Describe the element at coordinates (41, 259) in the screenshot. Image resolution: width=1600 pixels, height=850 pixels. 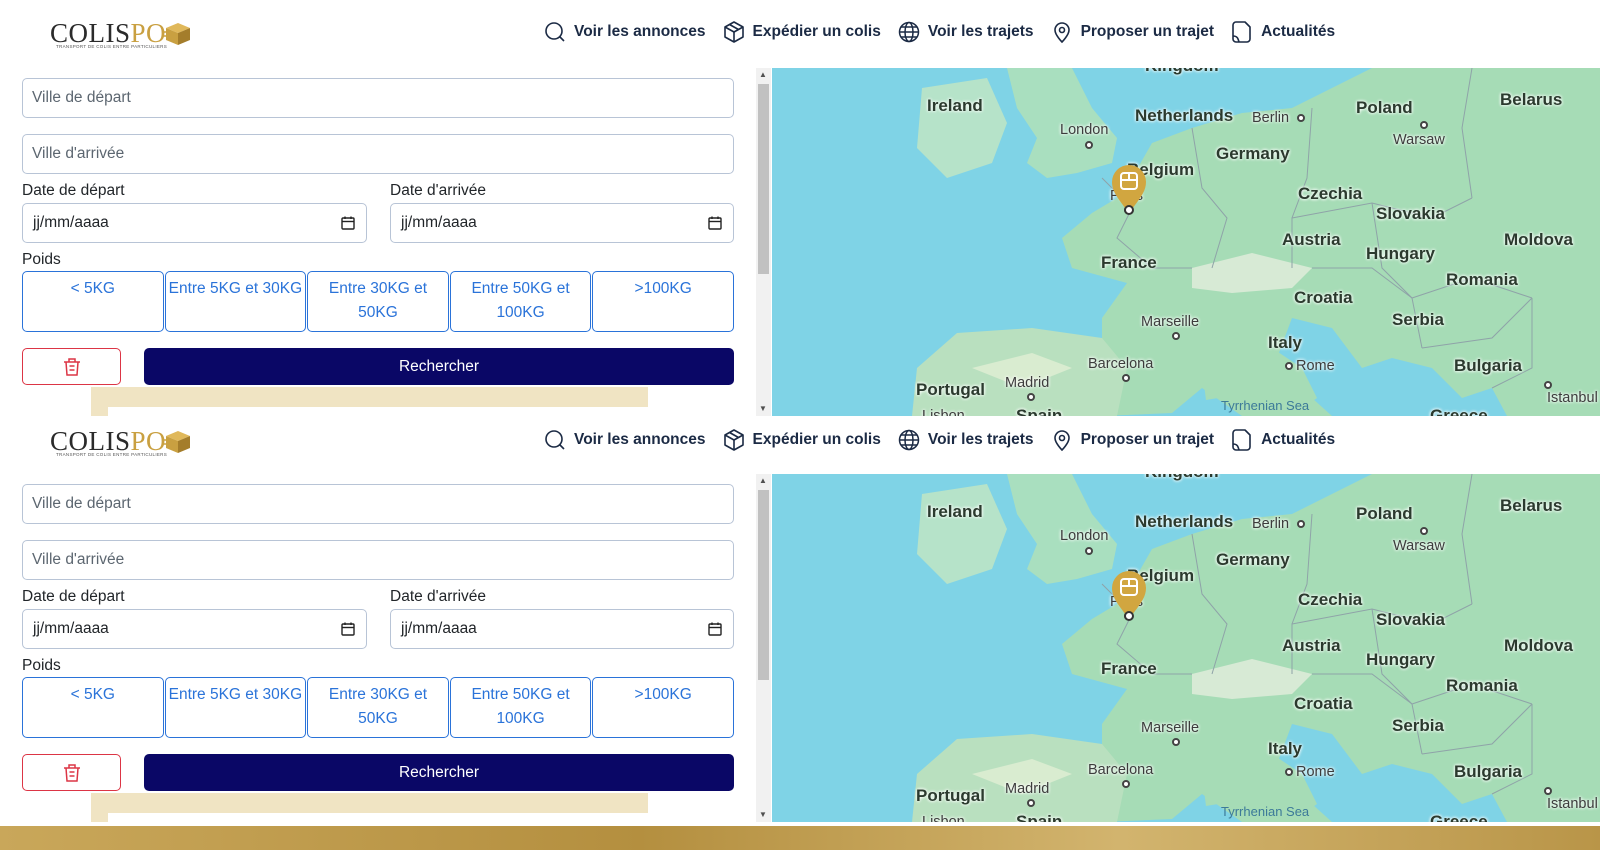
I see `weight-label: Poids` at that location.